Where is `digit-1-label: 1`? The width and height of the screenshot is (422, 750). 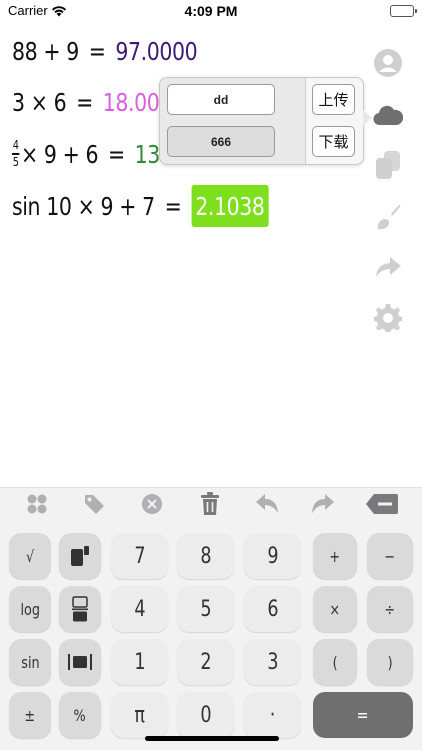
digit-1-label: 1 is located at coordinates (139, 662).